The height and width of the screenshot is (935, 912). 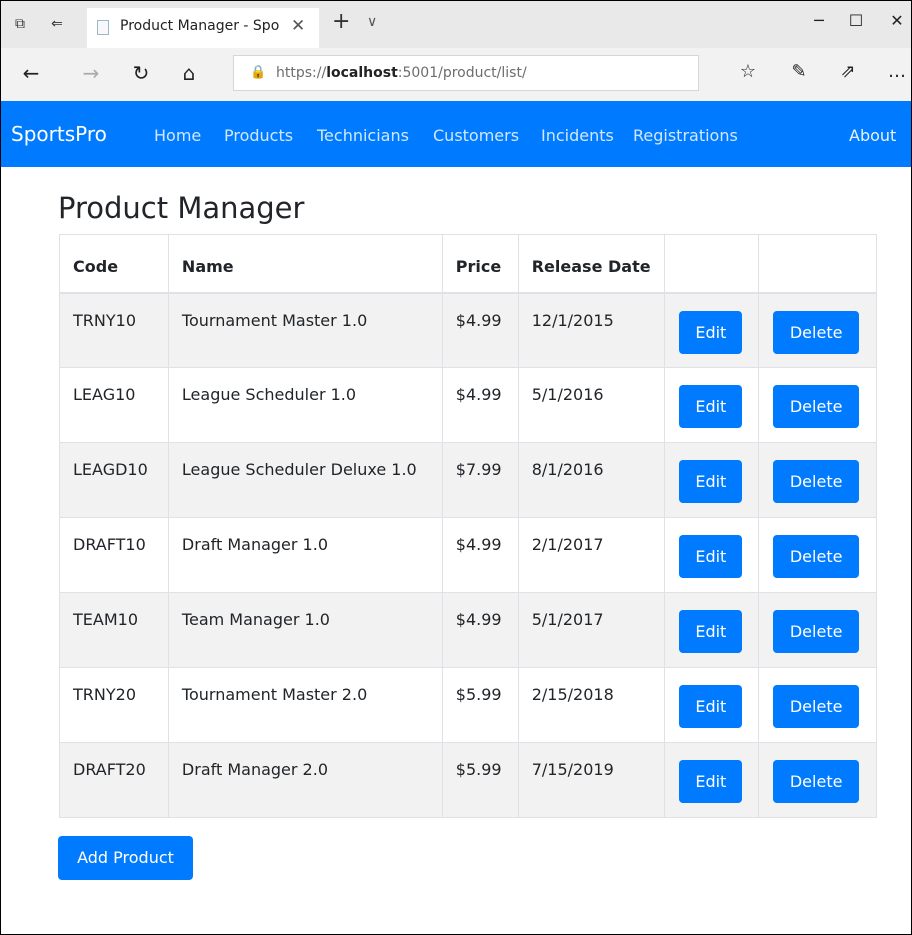 What do you see at coordinates (591, 330) in the screenshot?
I see `product-release-date: 12/1/2015` at bounding box center [591, 330].